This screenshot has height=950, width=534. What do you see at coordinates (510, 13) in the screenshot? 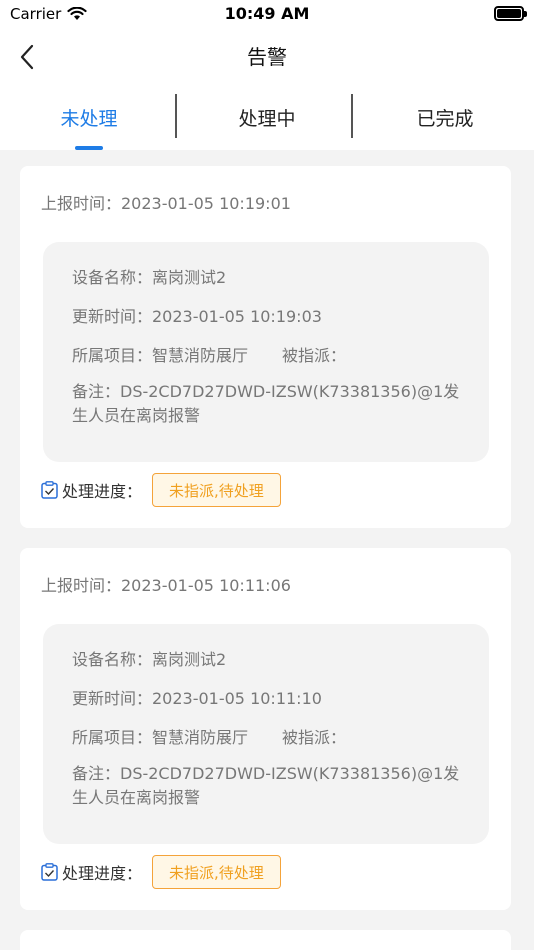
I see `battery-icon` at bounding box center [510, 13].